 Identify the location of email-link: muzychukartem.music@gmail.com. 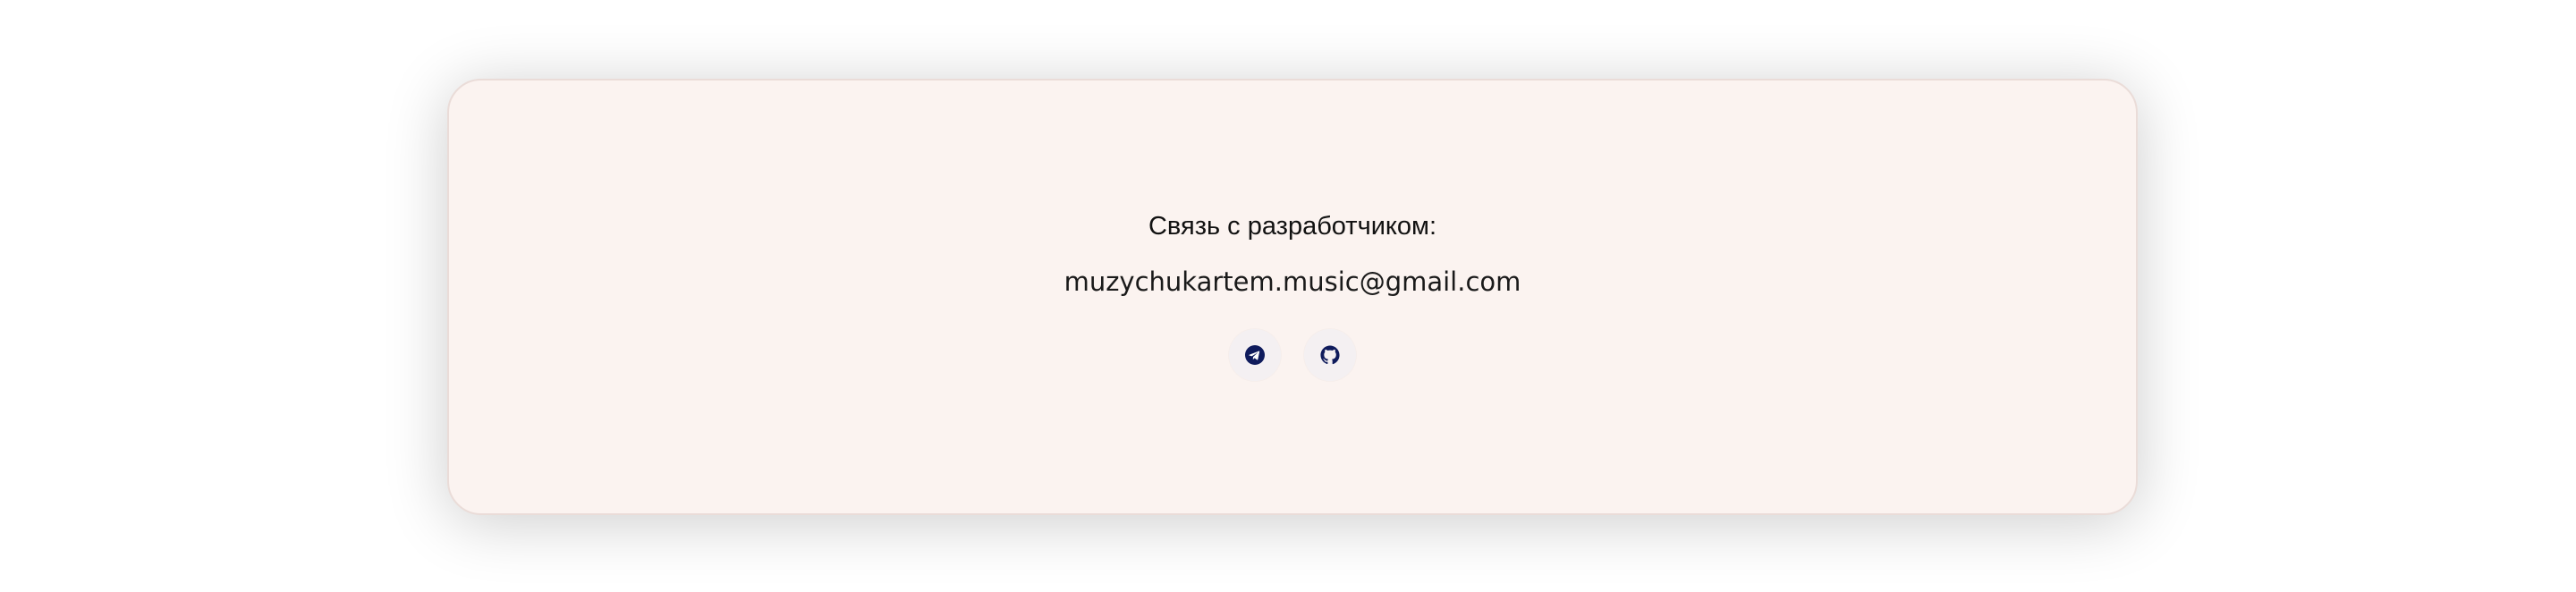
(1292, 281).